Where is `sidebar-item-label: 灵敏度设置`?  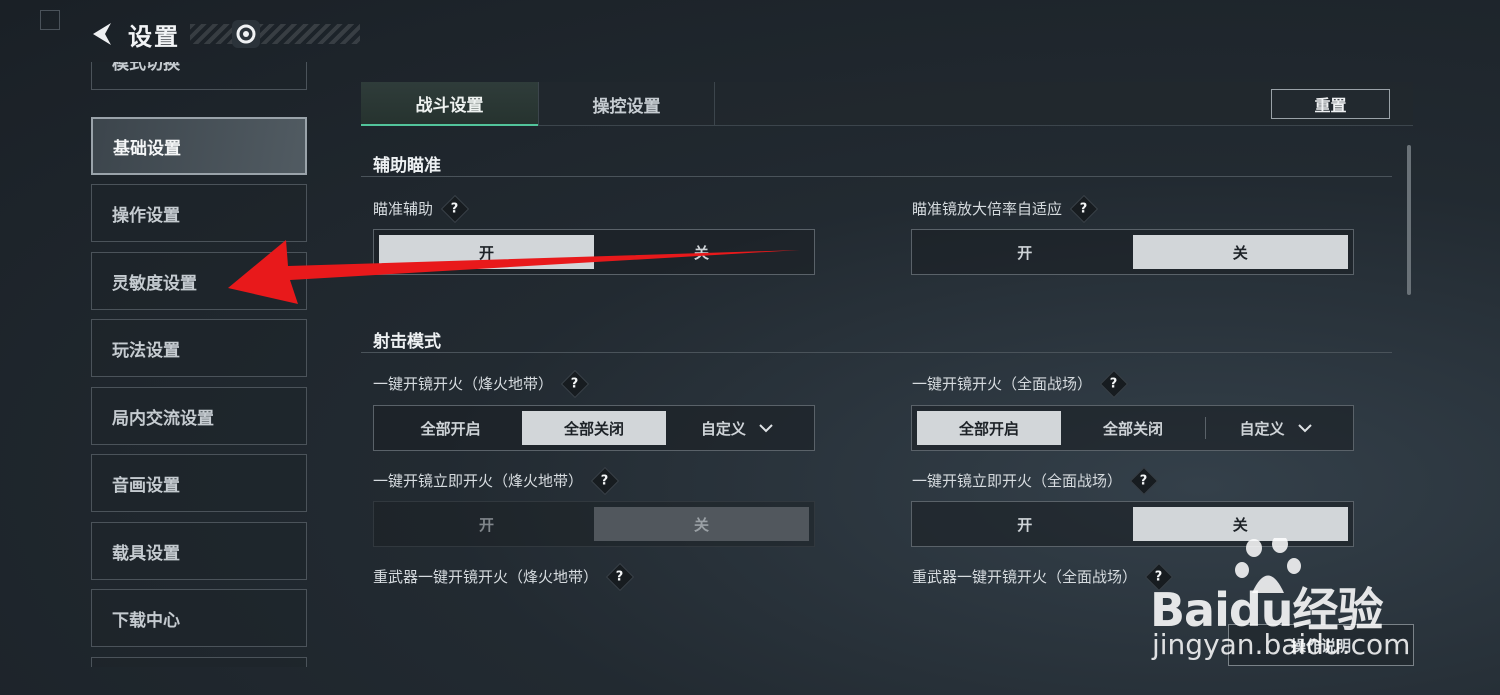 sidebar-item-label: 灵敏度设置 is located at coordinates (154, 283).